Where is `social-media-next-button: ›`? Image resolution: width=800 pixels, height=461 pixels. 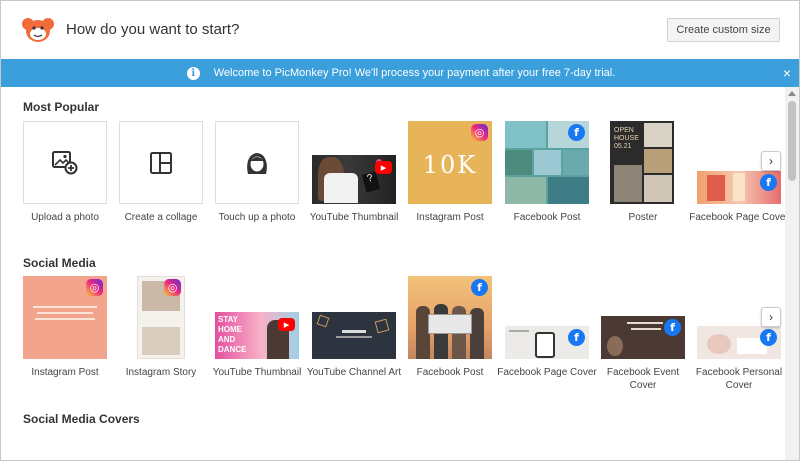 social-media-next-button: › is located at coordinates (771, 317).